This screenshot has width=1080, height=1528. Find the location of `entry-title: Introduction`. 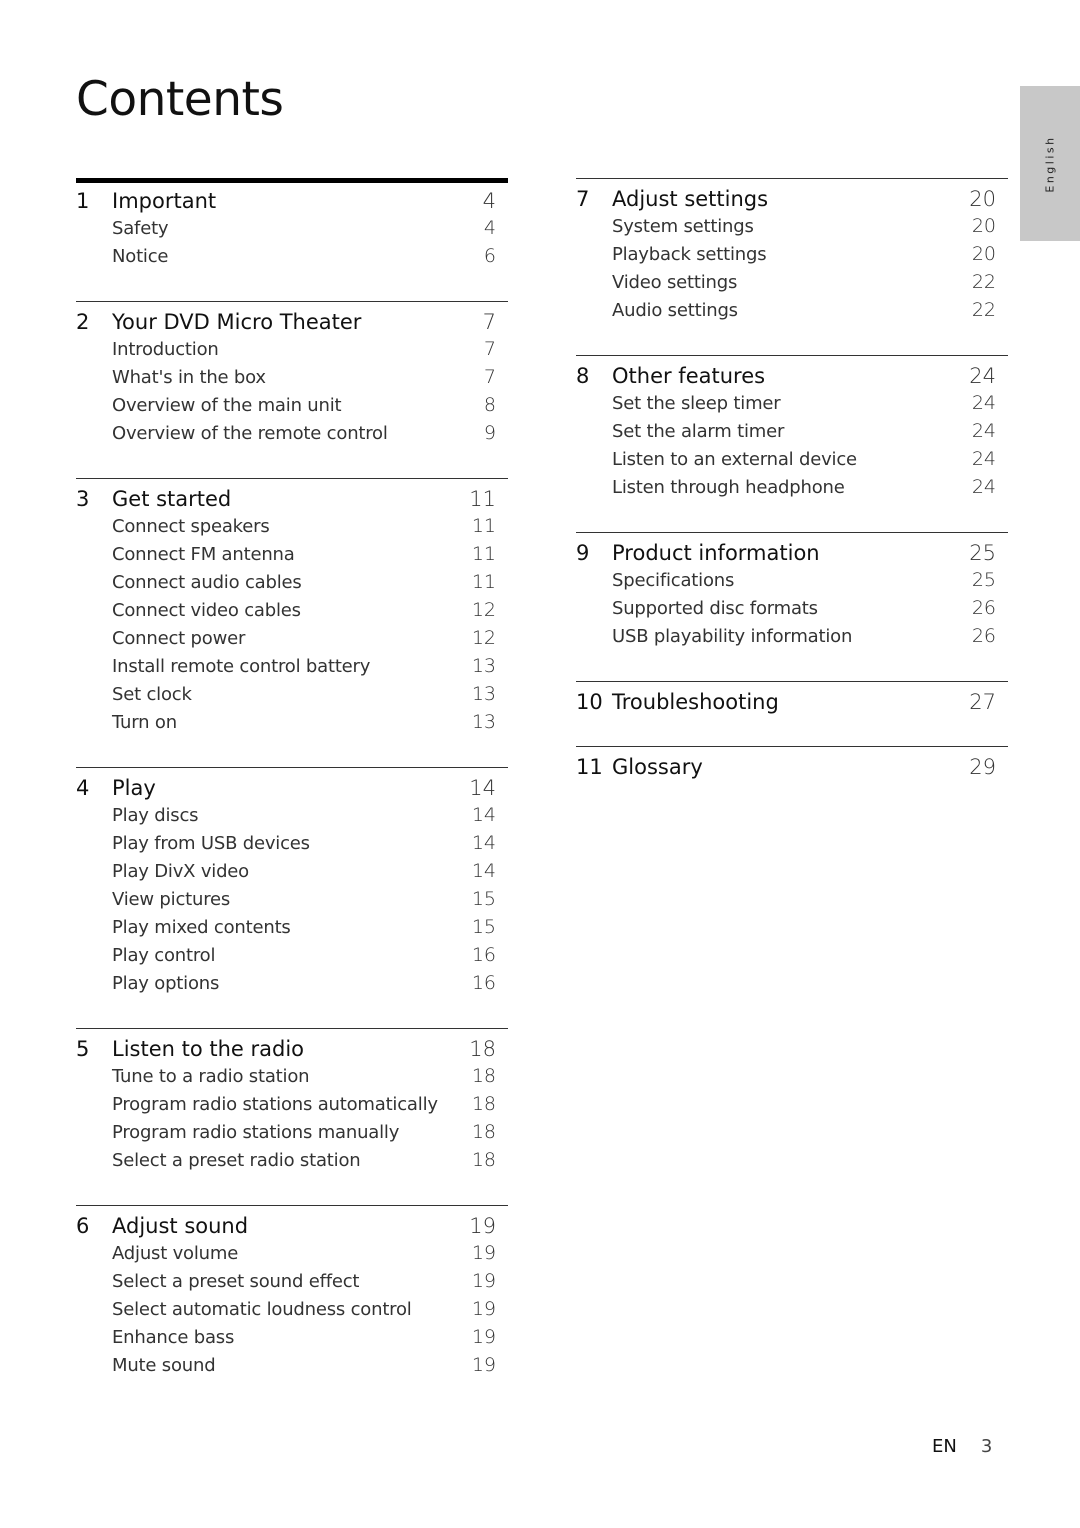

entry-title: Introduction is located at coordinates (165, 349).